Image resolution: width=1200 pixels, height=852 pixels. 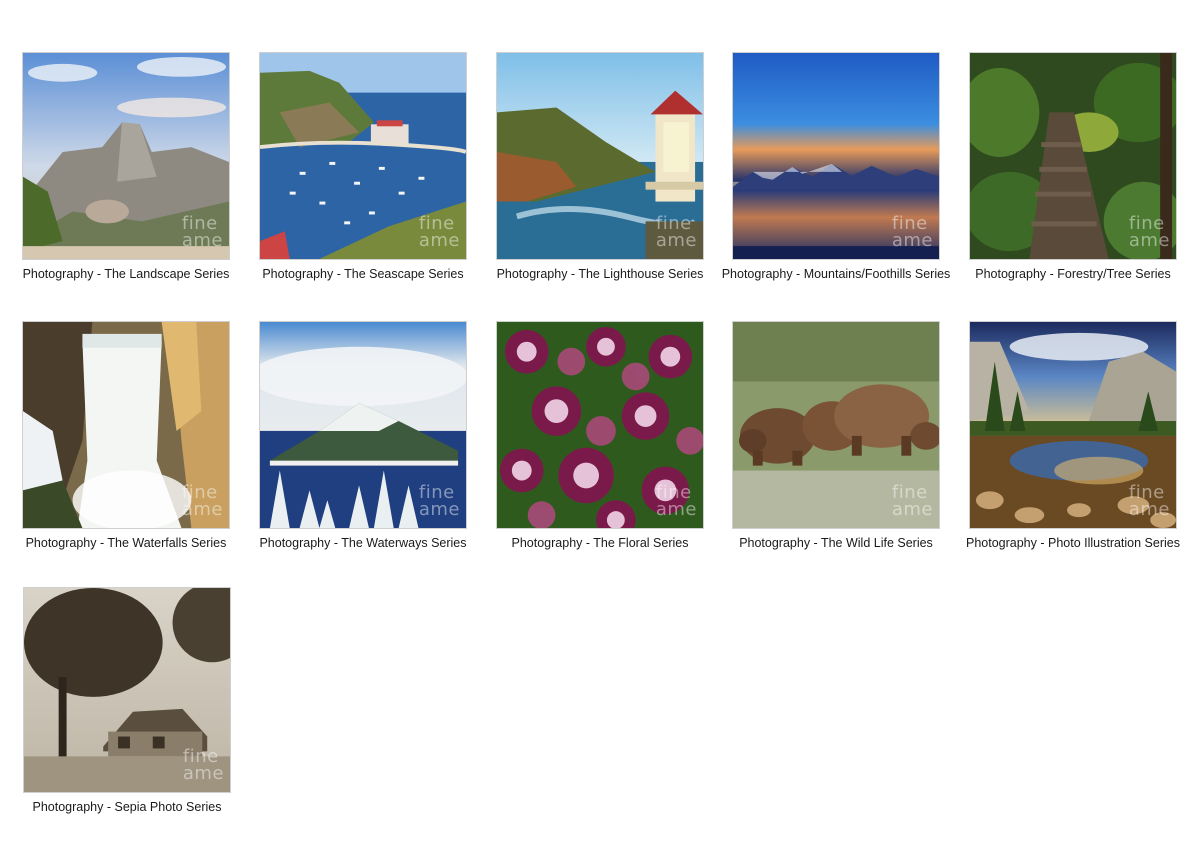 I want to click on forestry-thumbnail: fine ame, so click(x=1073, y=156).